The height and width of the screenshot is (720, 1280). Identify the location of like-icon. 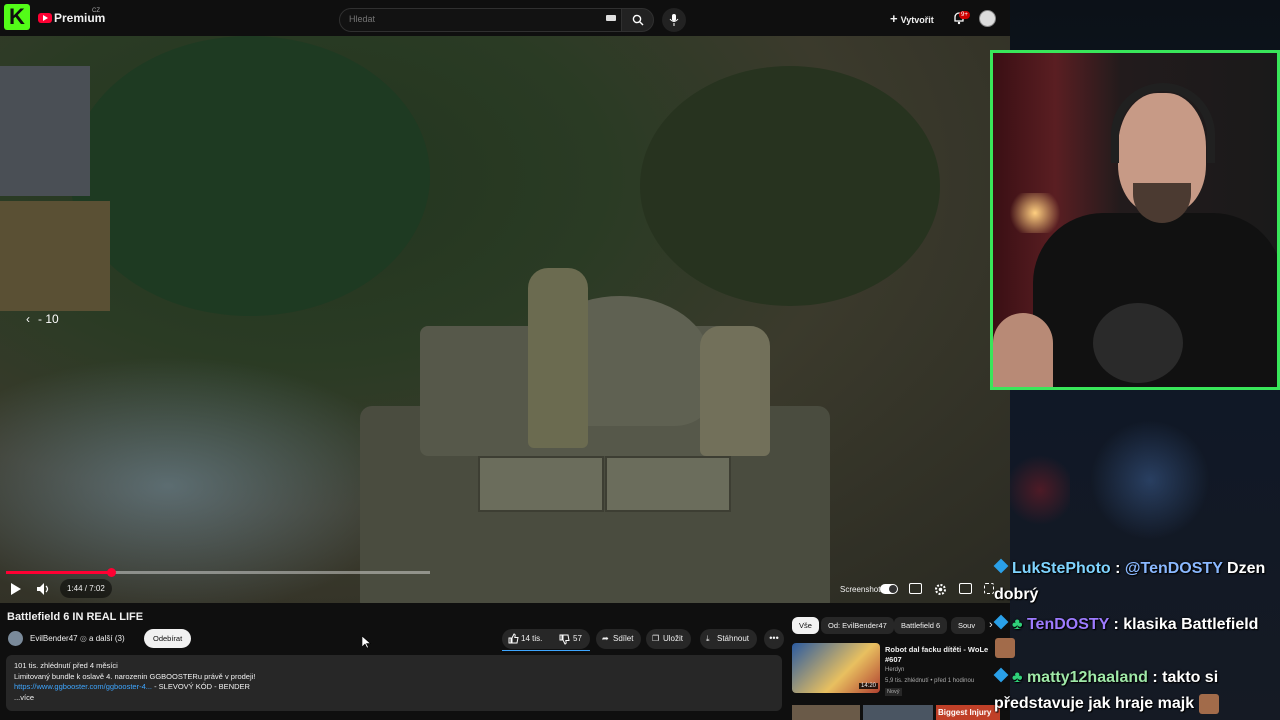
(513, 638).